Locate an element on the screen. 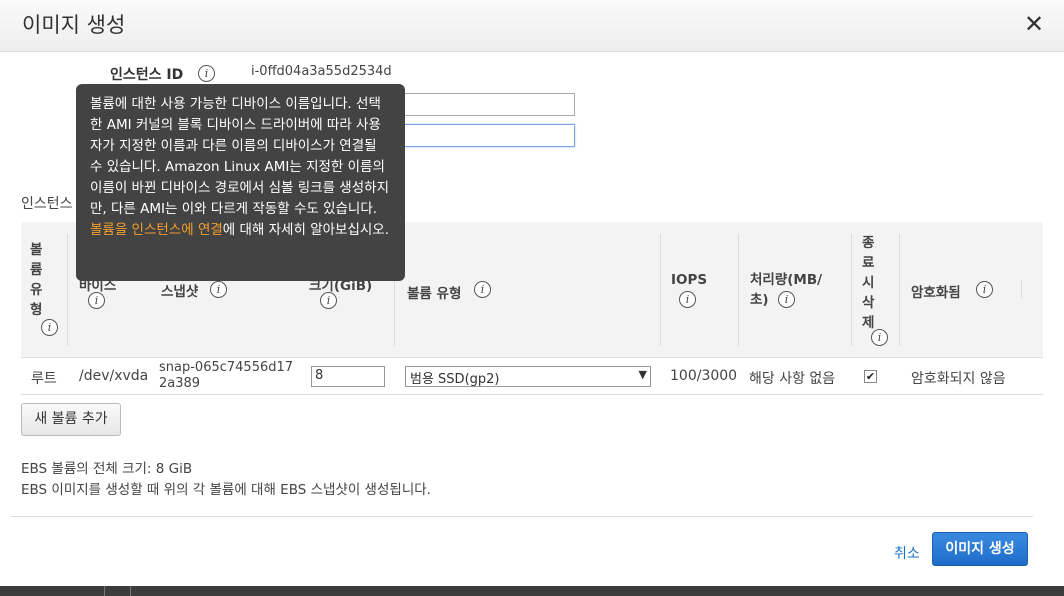  background-taskbar is located at coordinates (532, 591).